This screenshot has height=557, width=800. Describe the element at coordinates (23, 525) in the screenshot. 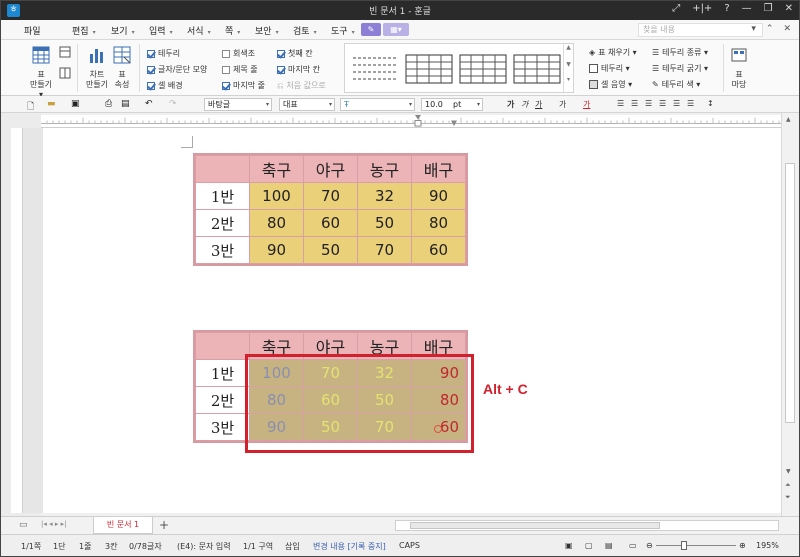

I see `comment-icon: ▭` at that location.